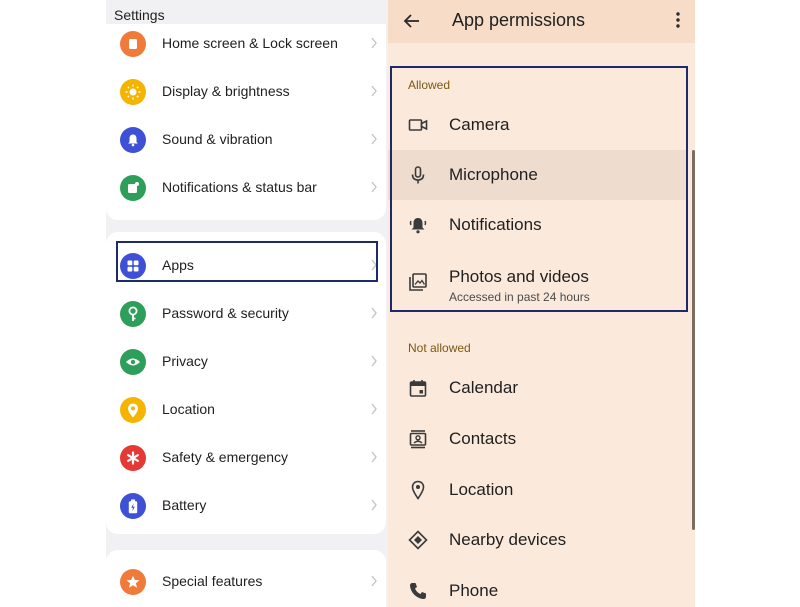 This screenshot has width=800, height=607. I want to click on calendar-icon, so click(418, 388).